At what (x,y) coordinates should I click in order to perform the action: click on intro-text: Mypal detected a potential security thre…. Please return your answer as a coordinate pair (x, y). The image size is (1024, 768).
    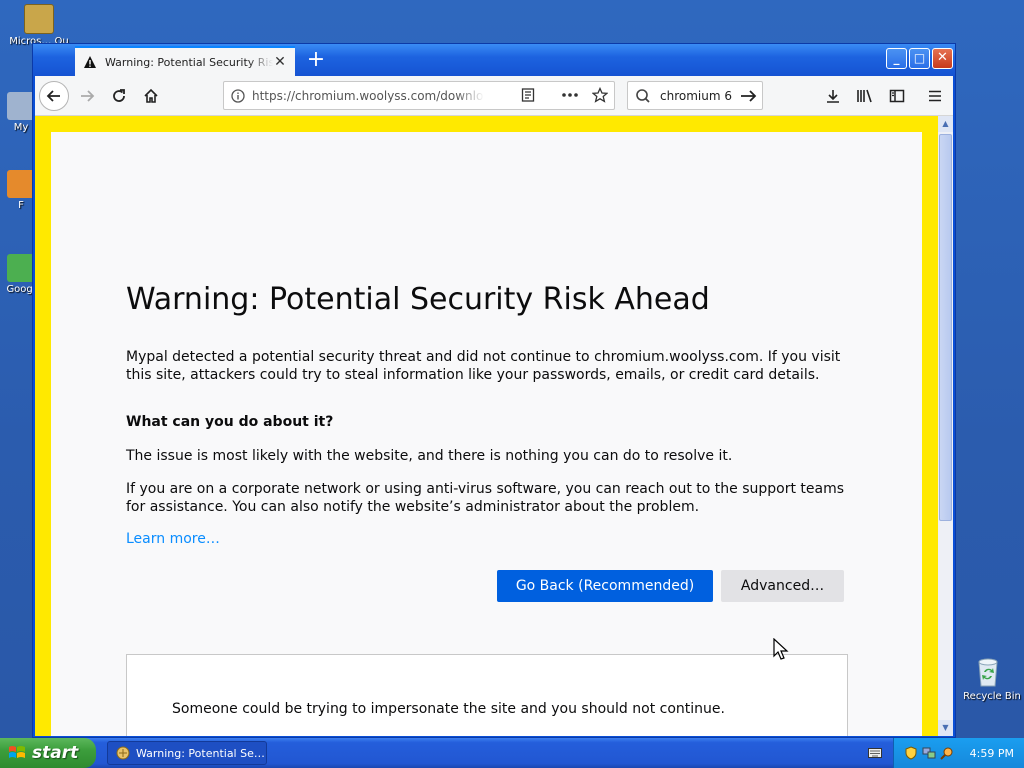
    Looking at the image, I should click on (483, 366).